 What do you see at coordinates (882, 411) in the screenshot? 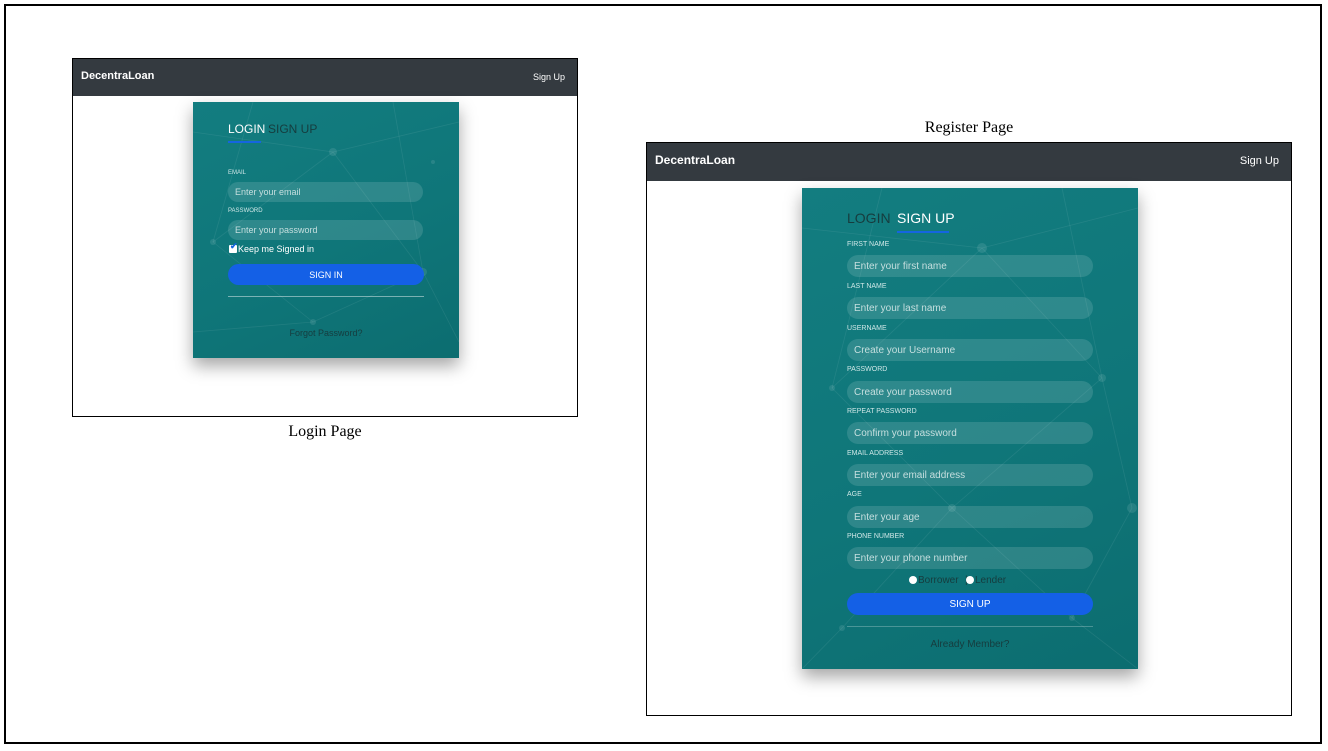
I see `repeat-password-label: REPEAT PASSWORD` at bounding box center [882, 411].